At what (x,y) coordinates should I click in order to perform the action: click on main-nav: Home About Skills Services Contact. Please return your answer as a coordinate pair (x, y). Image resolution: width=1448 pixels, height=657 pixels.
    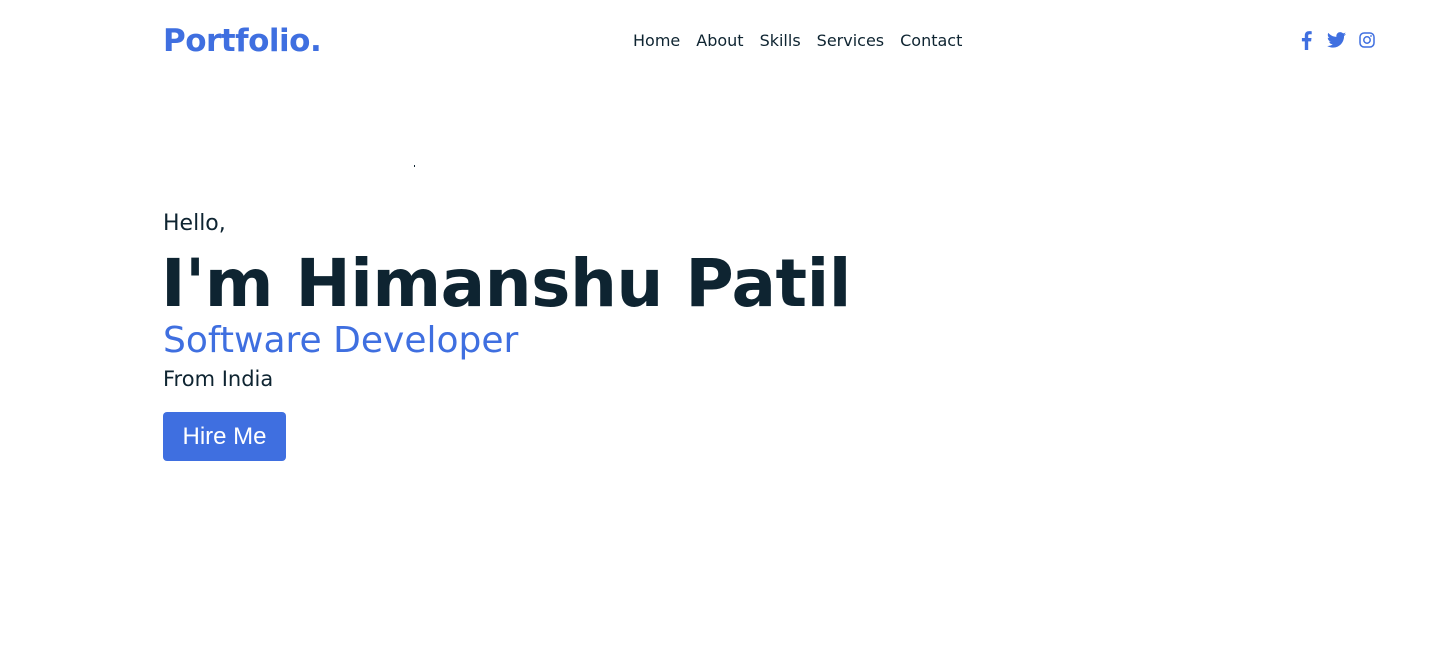
    Looking at the image, I should click on (797, 41).